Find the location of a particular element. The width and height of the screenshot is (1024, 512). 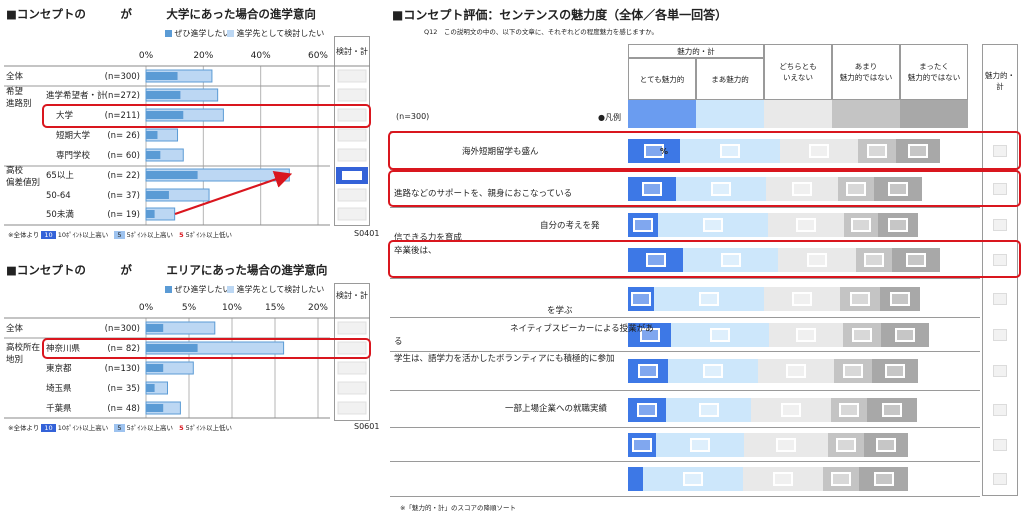

sentence-label: る is located at coordinates (398, 342).